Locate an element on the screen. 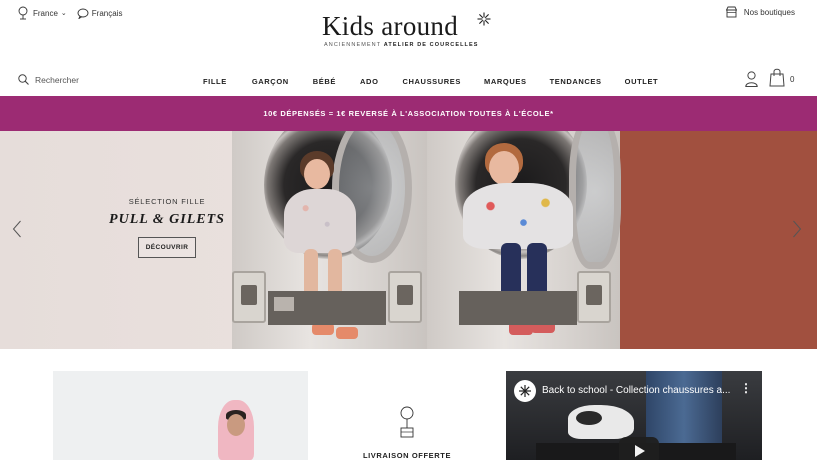  chevron-right-icon is located at coordinates (797, 229).